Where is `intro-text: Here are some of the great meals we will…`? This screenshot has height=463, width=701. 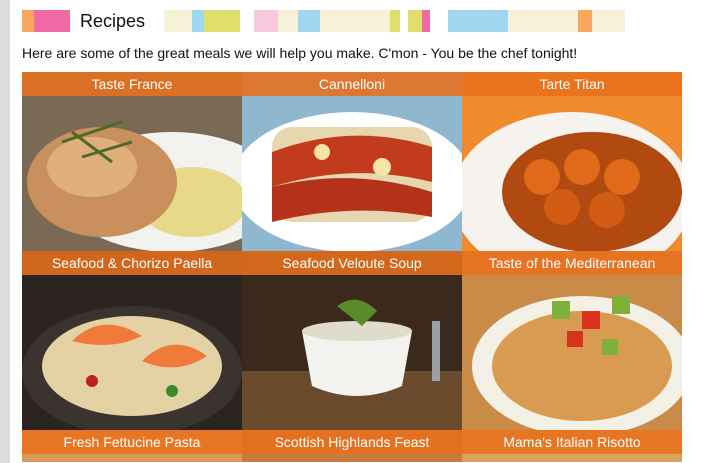 intro-text: Here are some of the great meals we will… is located at coordinates (300, 53).